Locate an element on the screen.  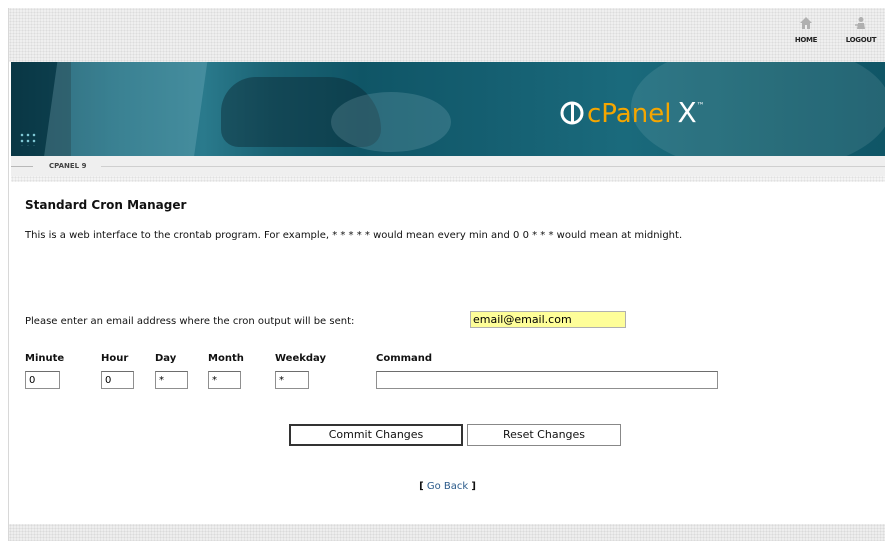
home-nav: HOME is located at coordinates (806, 30).